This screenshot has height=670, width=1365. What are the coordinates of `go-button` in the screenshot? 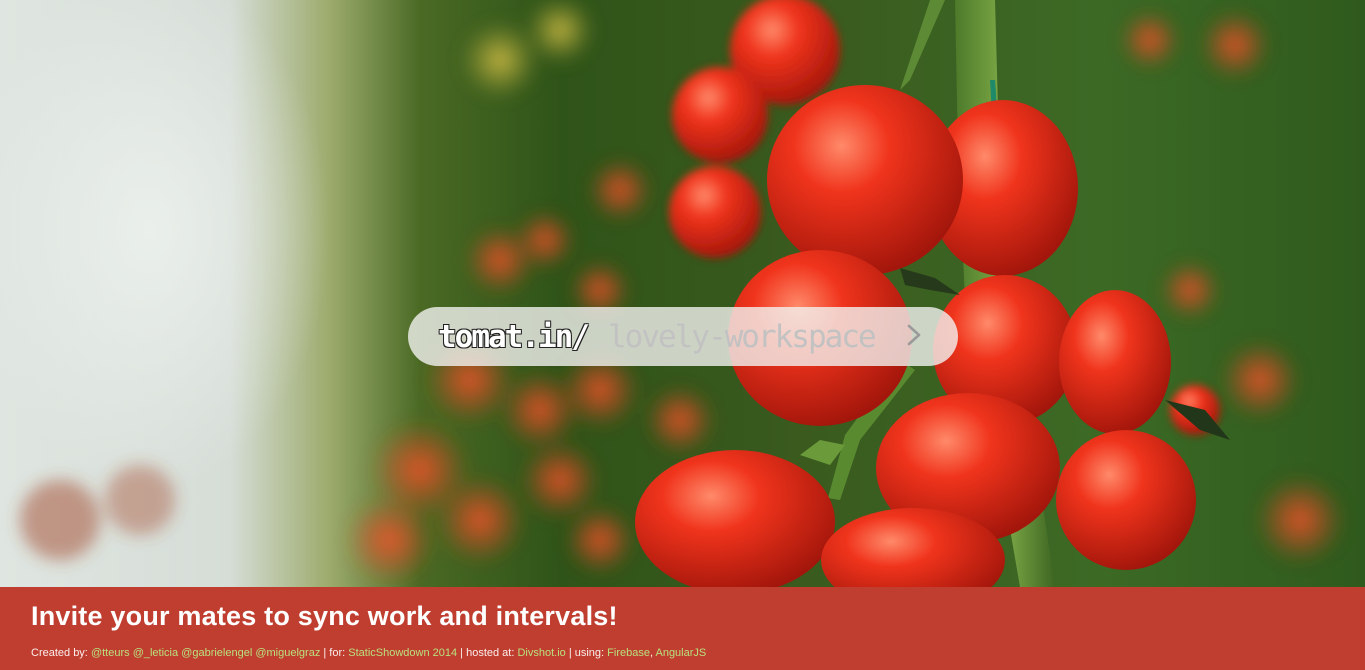 It's located at (918, 337).